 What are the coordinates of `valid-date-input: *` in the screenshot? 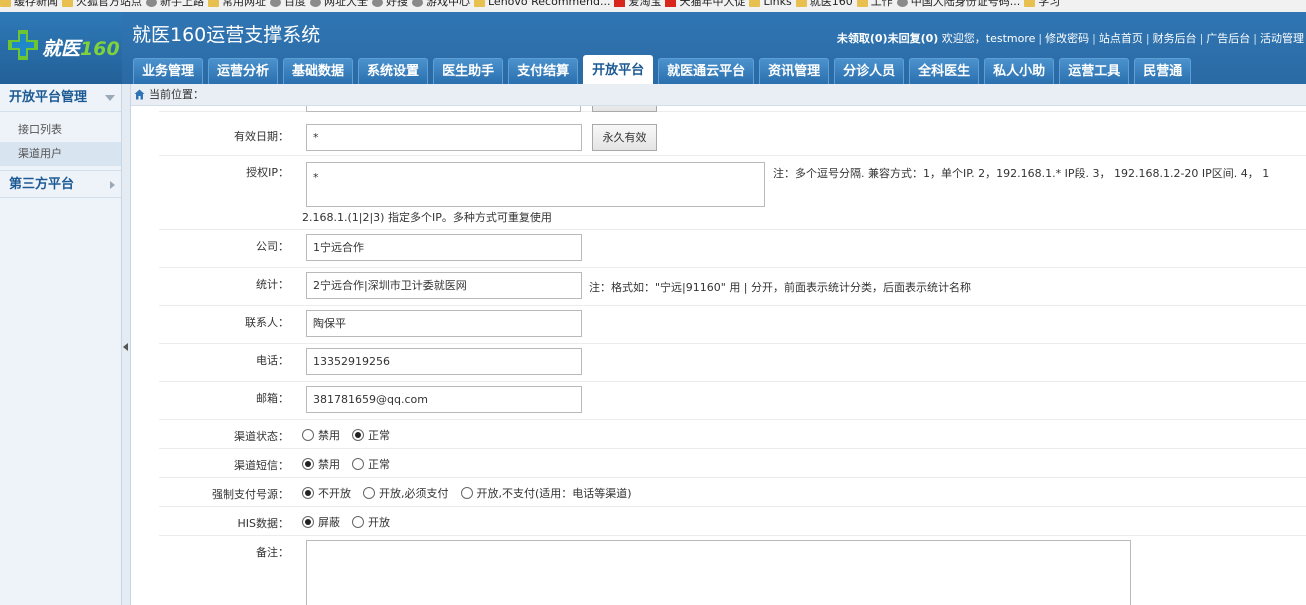 It's located at (444, 137).